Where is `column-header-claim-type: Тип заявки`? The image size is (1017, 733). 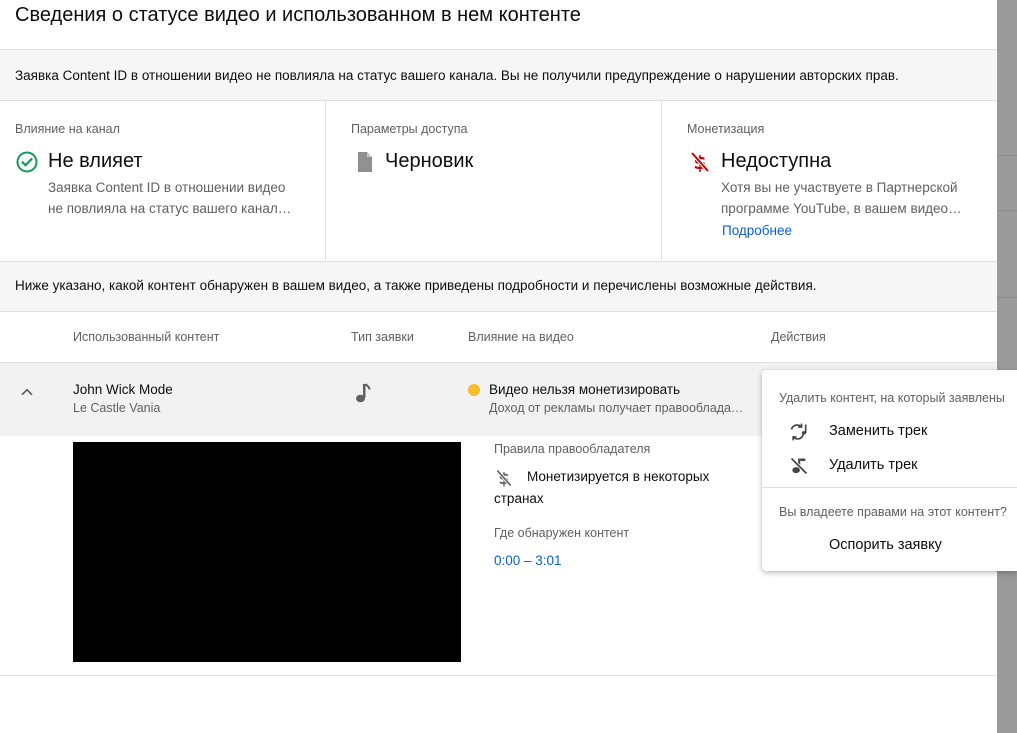
column-header-claim-type: Тип заявки is located at coordinates (382, 337).